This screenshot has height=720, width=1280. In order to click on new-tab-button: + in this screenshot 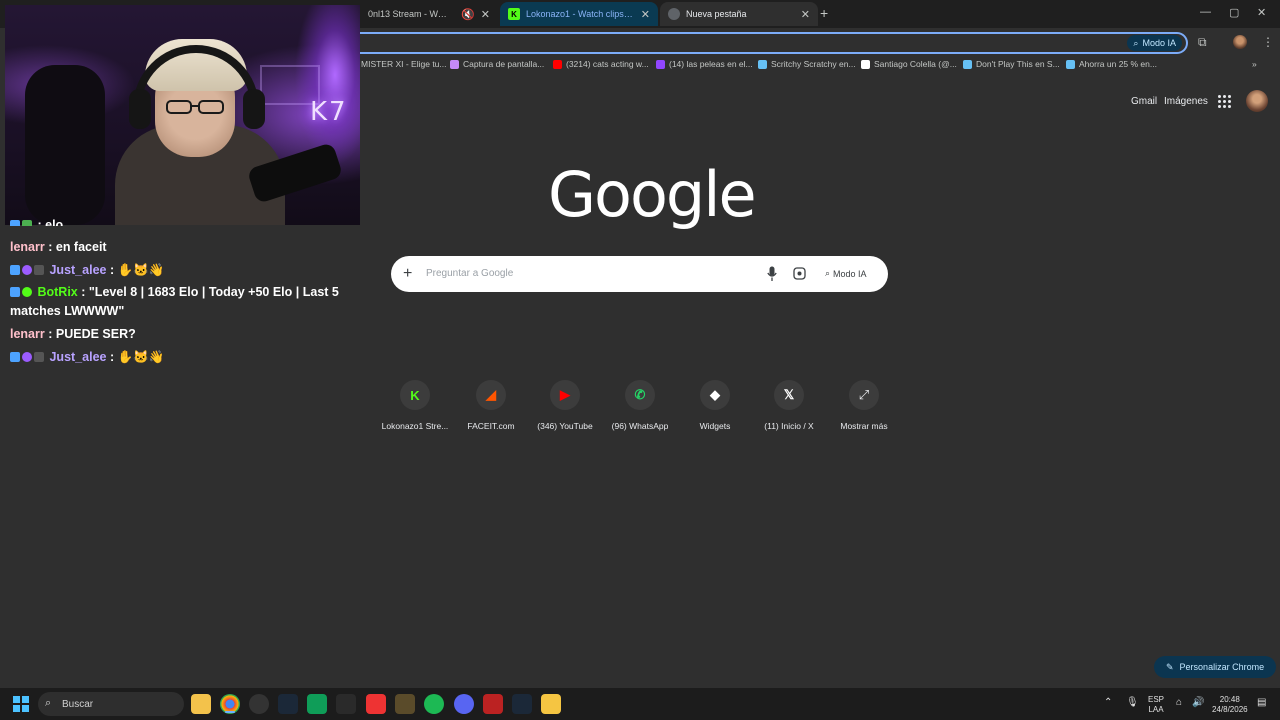, I will do `click(824, 13)`.